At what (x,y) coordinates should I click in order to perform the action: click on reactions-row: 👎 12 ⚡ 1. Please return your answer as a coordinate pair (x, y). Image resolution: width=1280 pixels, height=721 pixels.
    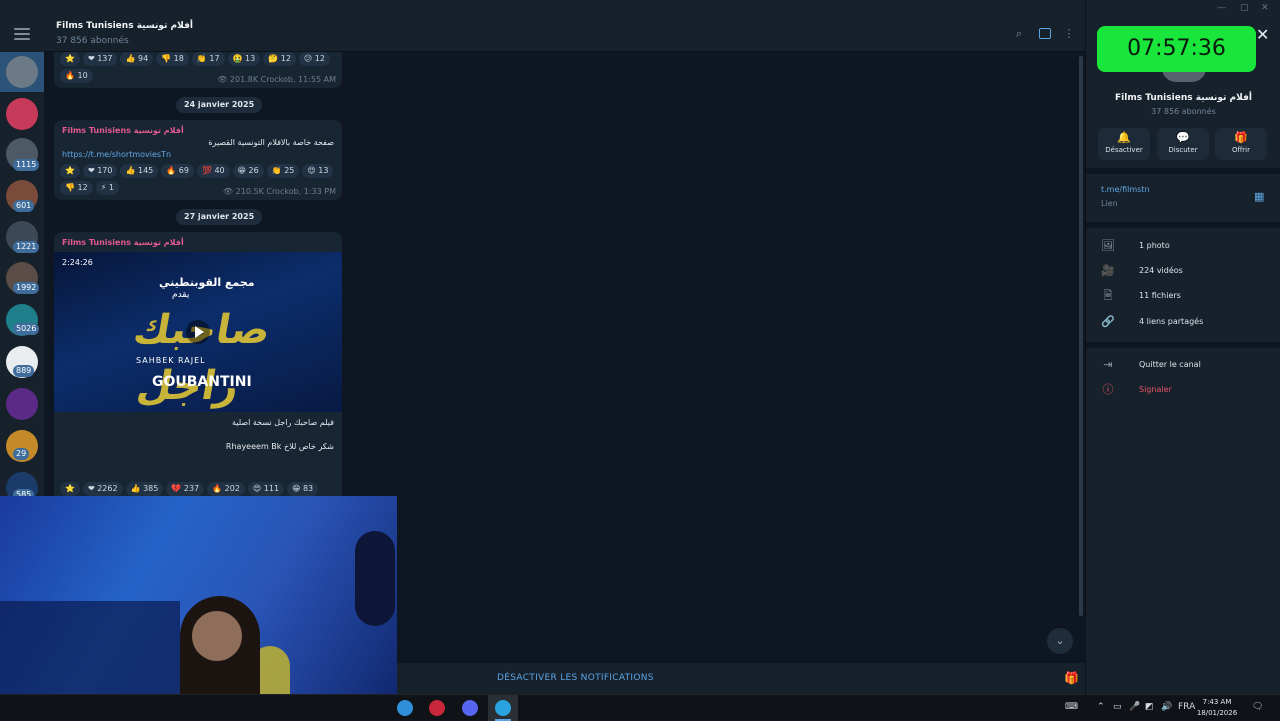
    Looking at the image, I should click on (89, 188).